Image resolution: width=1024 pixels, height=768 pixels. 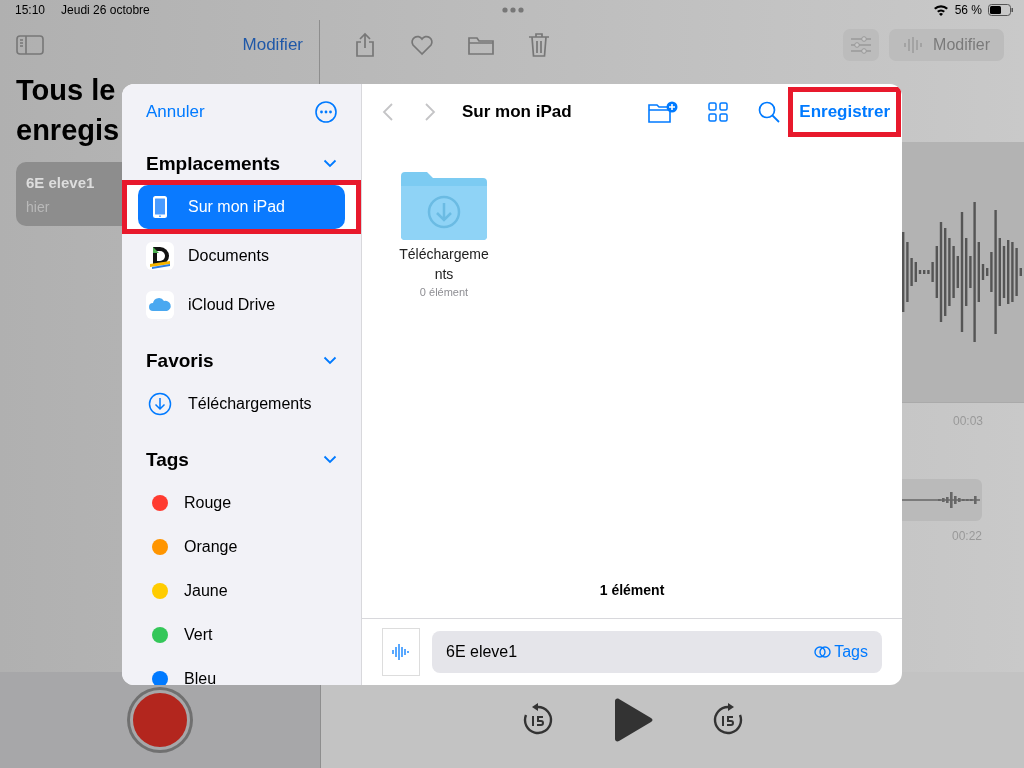 What do you see at coordinates (61, 182) in the screenshot?
I see `recording-name: 6E eleve1` at bounding box center [61, 182].